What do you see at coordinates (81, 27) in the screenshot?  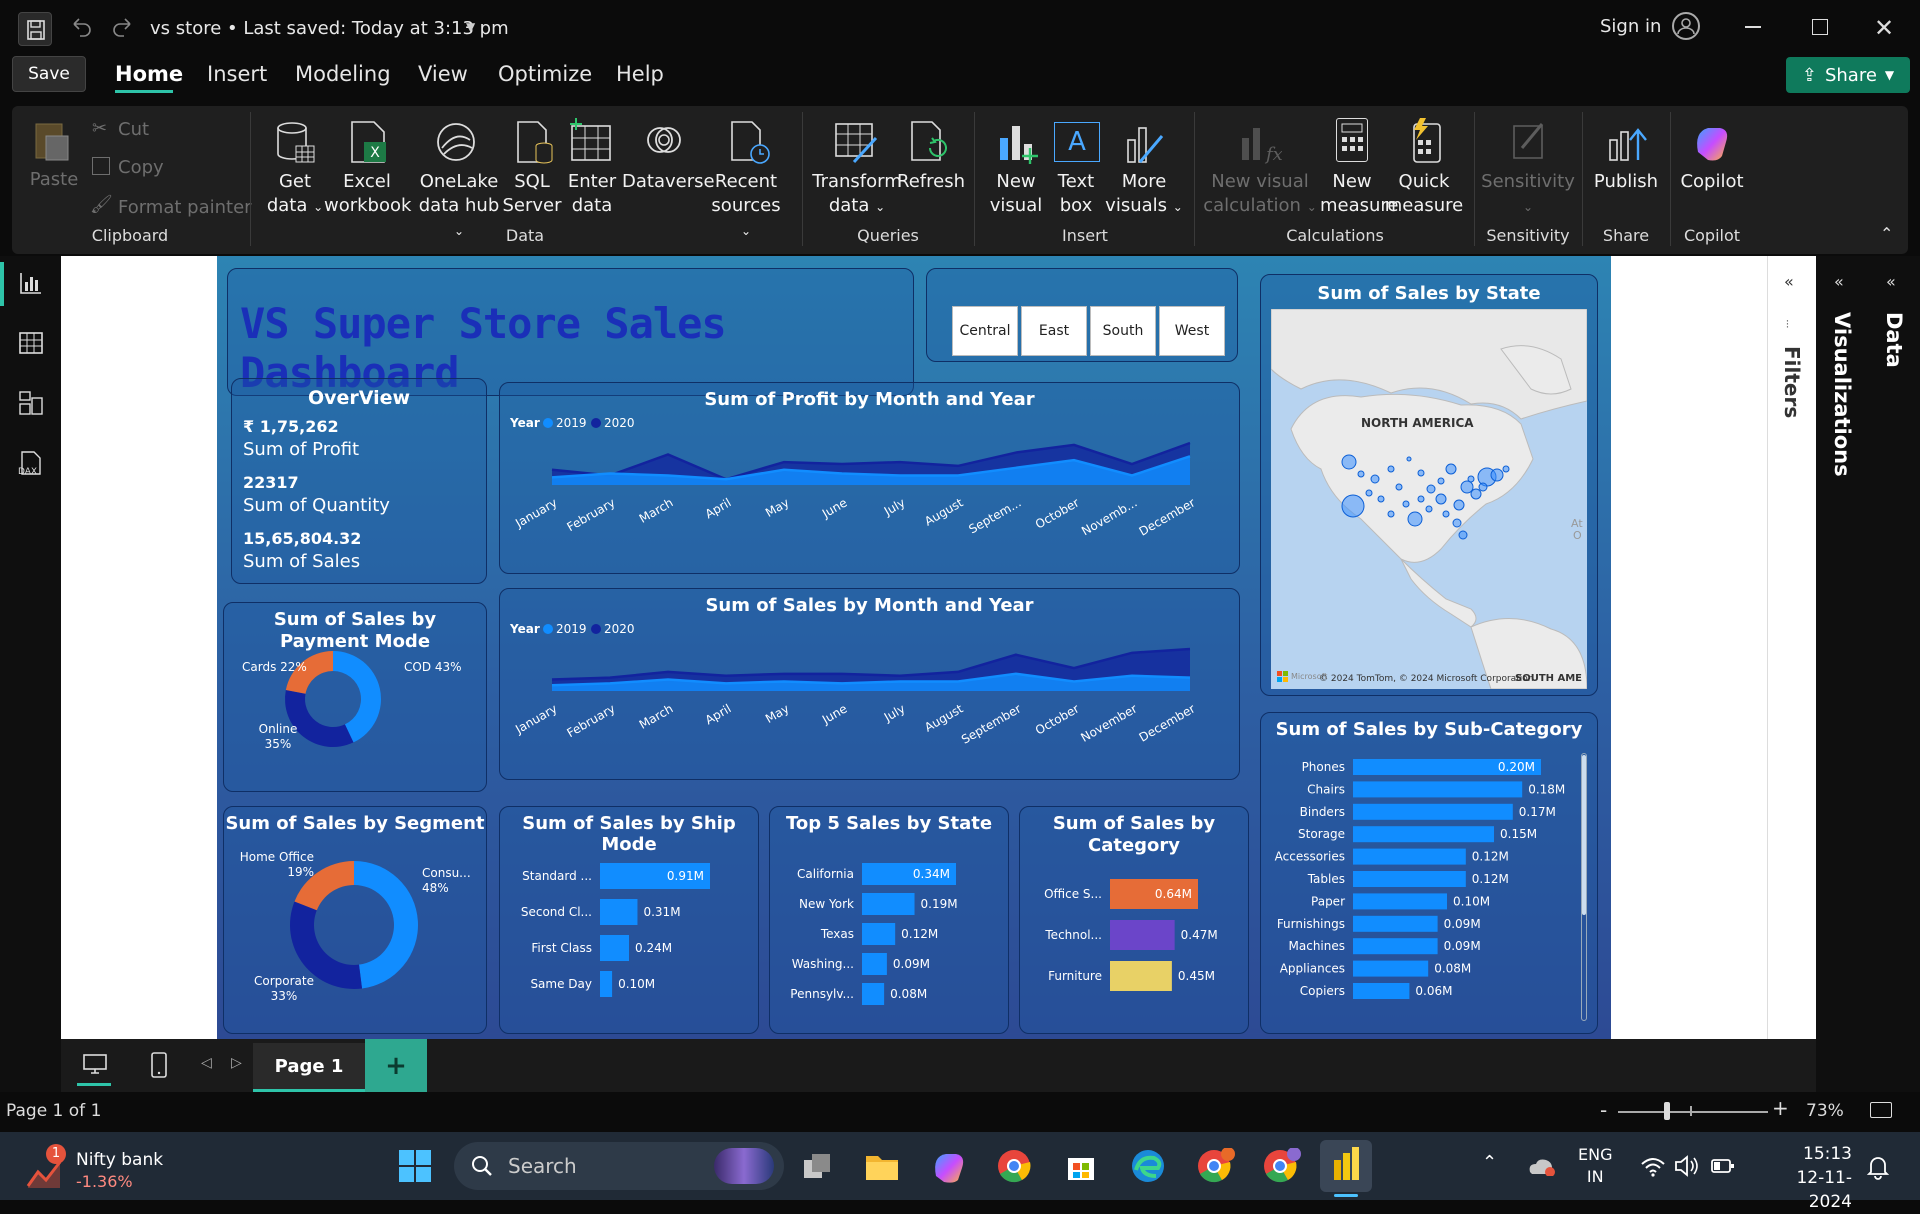 I see `undo-icon` at bounding box center [81, 27].